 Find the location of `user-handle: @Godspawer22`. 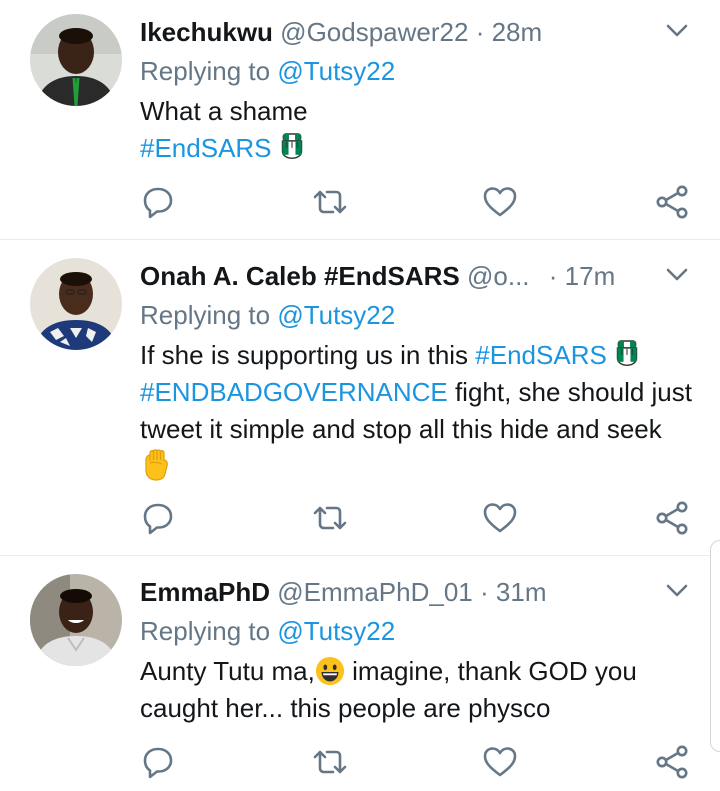

user-handle: @Godspawer22 is located at coordinates (374, 32).